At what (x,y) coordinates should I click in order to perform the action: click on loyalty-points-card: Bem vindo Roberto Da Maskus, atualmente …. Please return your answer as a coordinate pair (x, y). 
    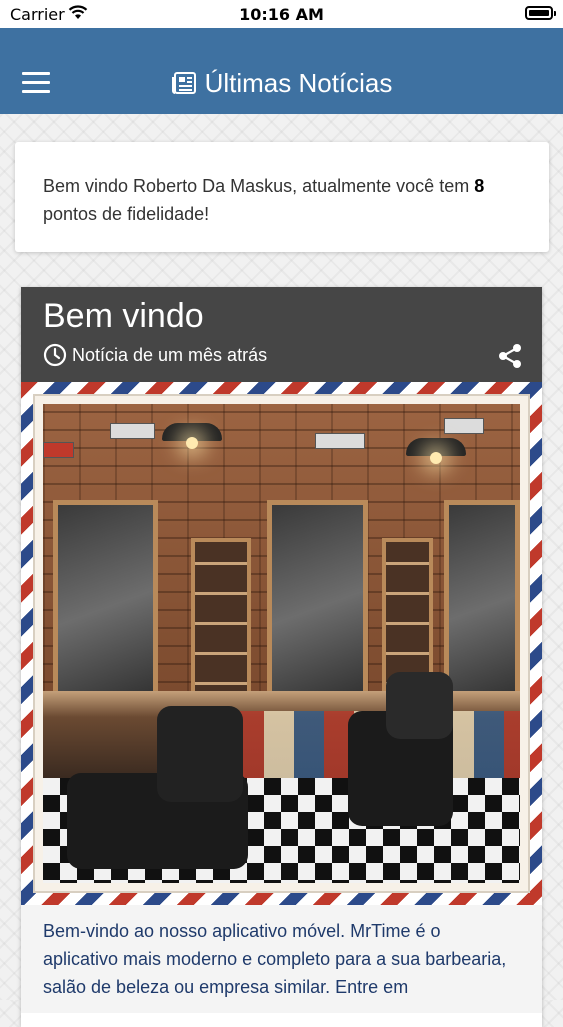
    Looking at the image, I should click on (282, 197).